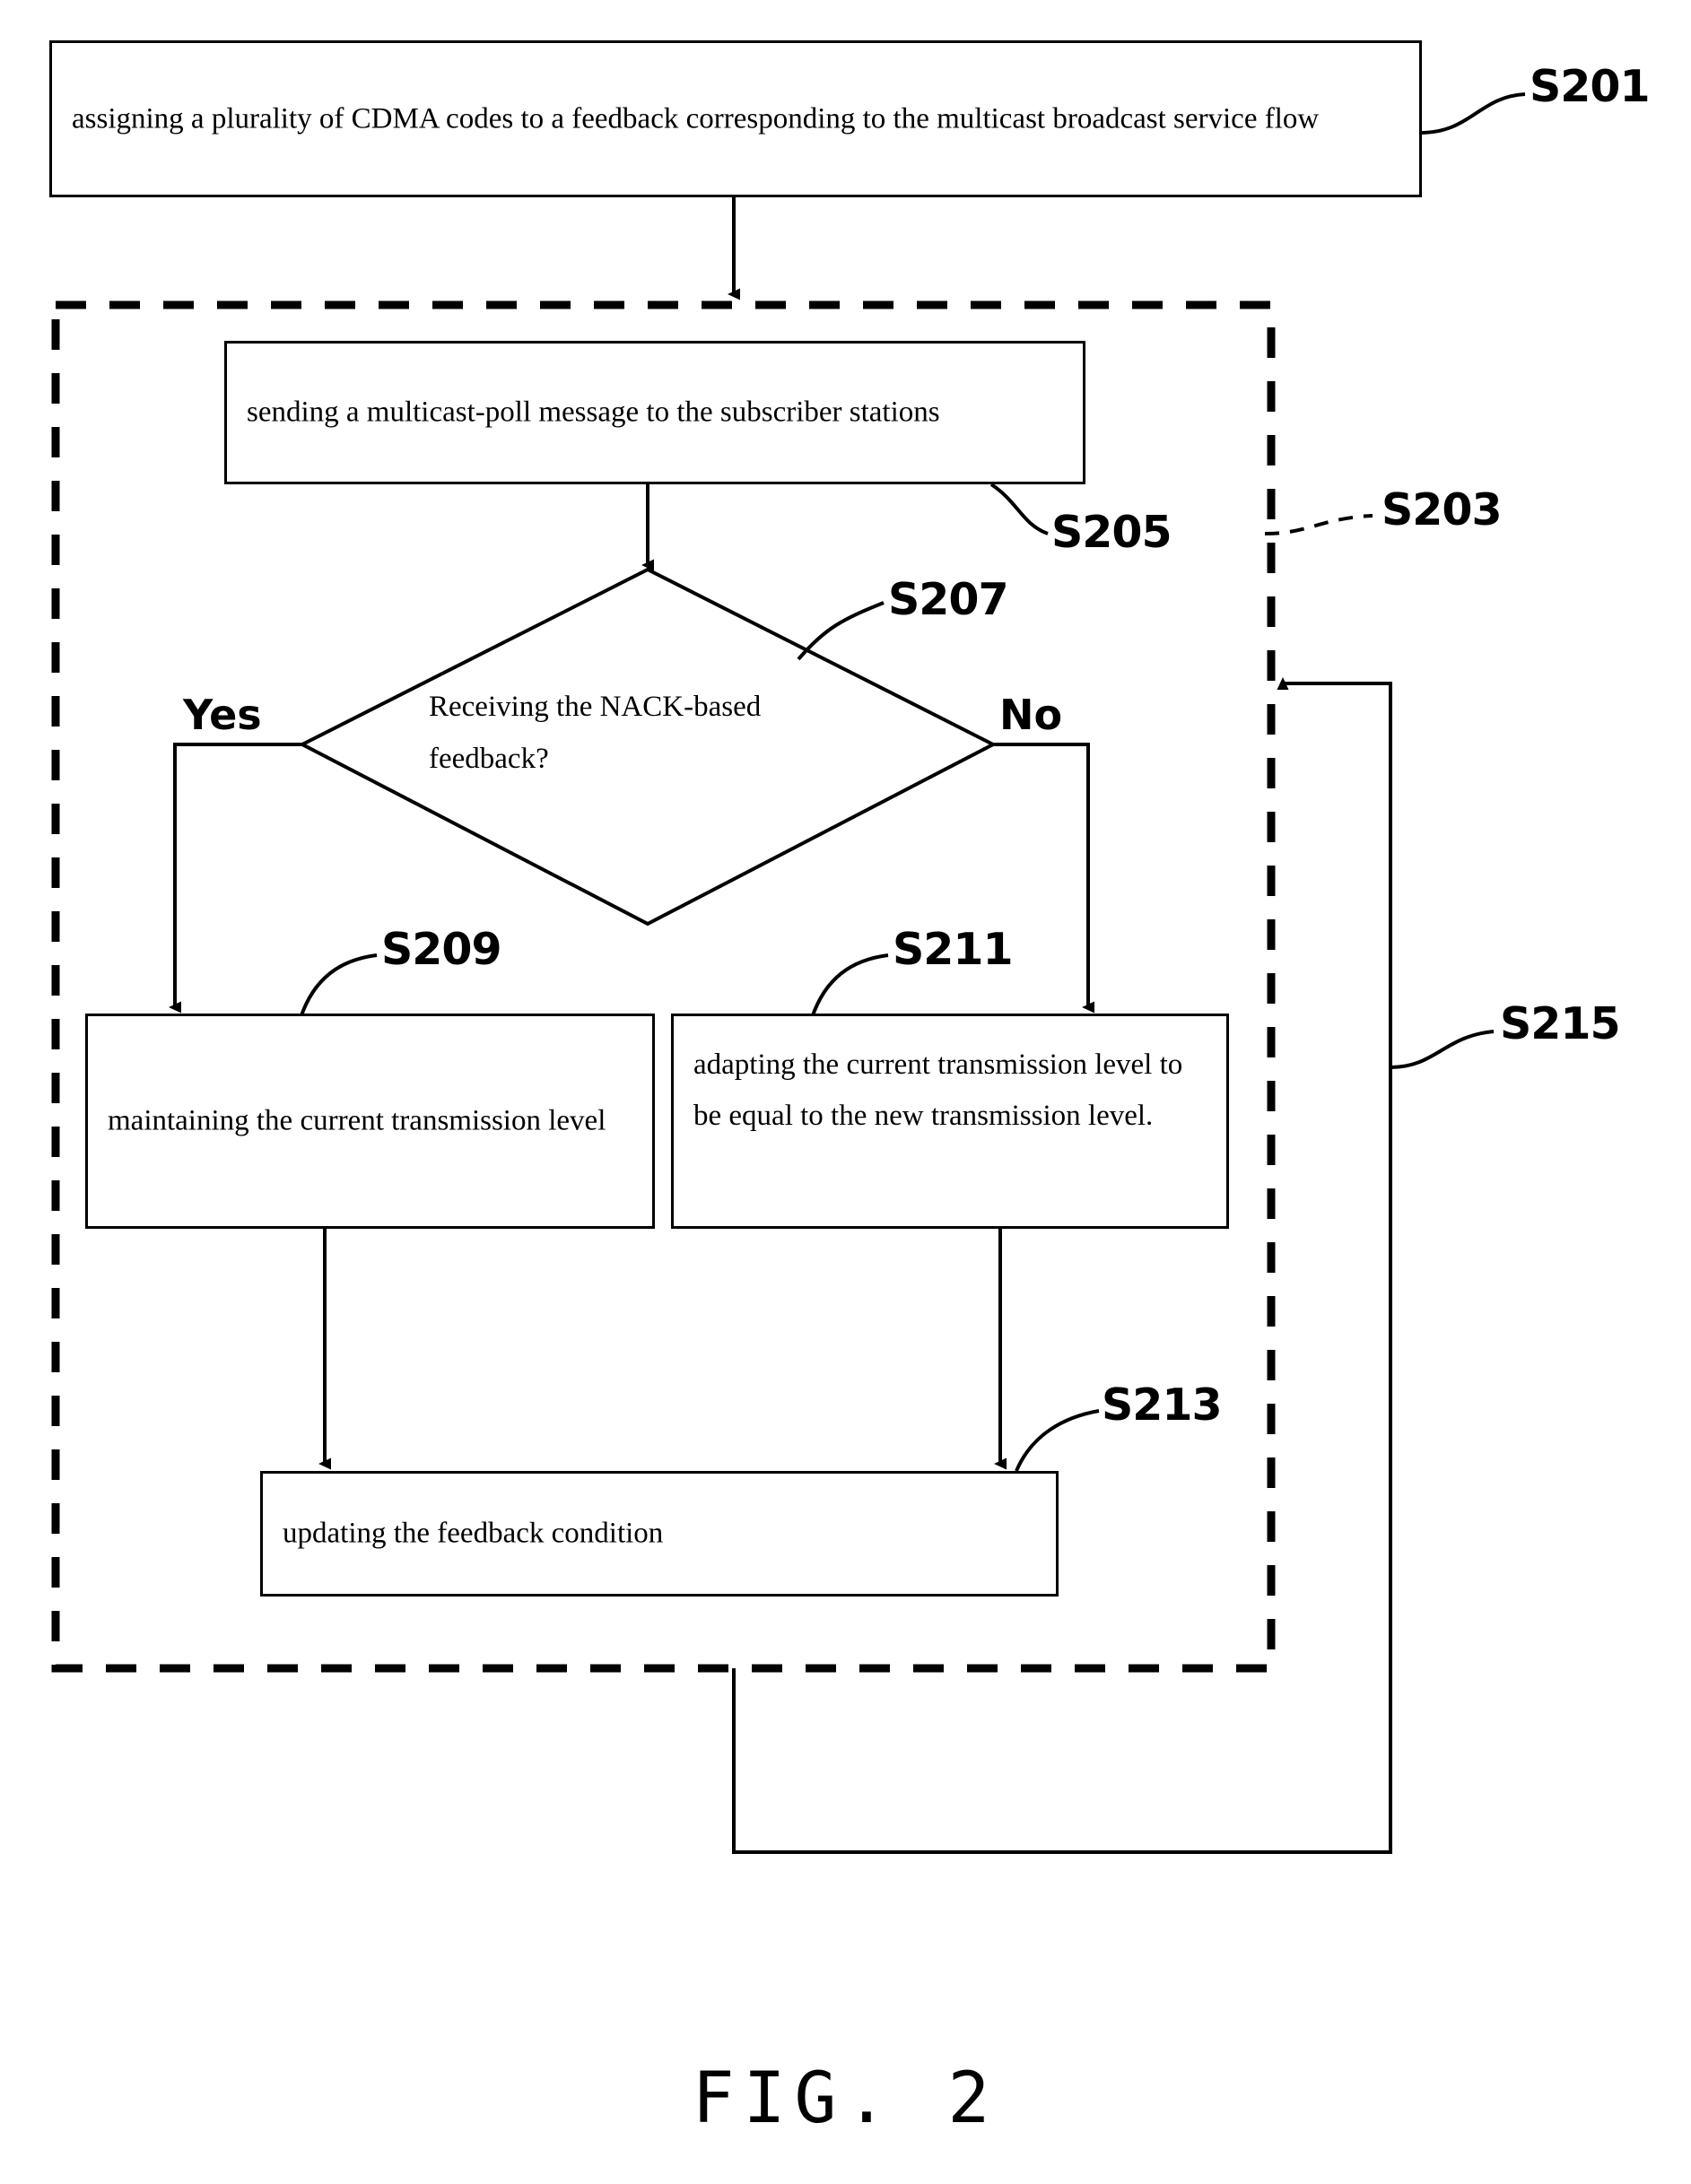  I want to click on branch-label-yes: Yes, so click(223, 715).